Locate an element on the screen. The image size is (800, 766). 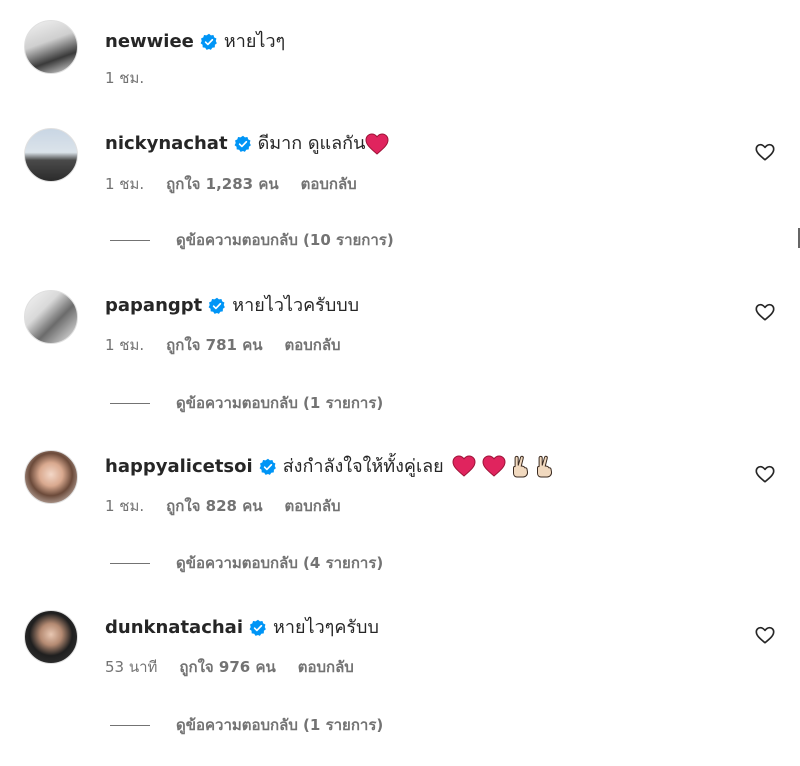
comment-meta: 1 ชม. ถูกใจ 828 คน ตอบกลับ is located at coordinates (223, 506).